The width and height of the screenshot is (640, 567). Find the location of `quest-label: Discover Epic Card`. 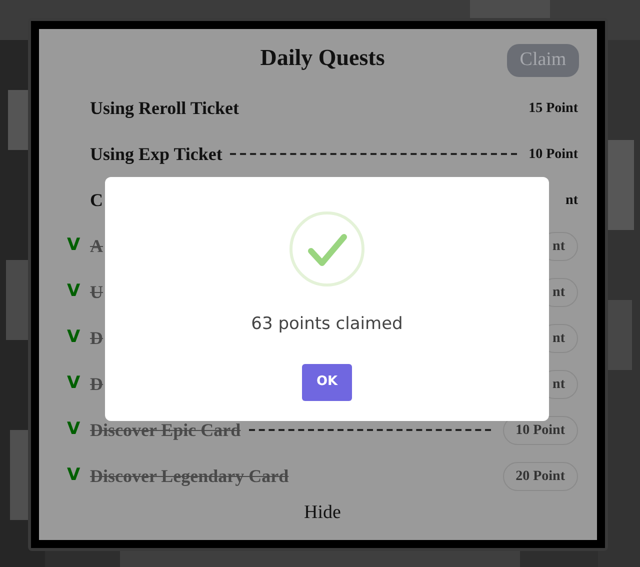

quest-label: Discover Epic Card is located at coordinates (165, 430).